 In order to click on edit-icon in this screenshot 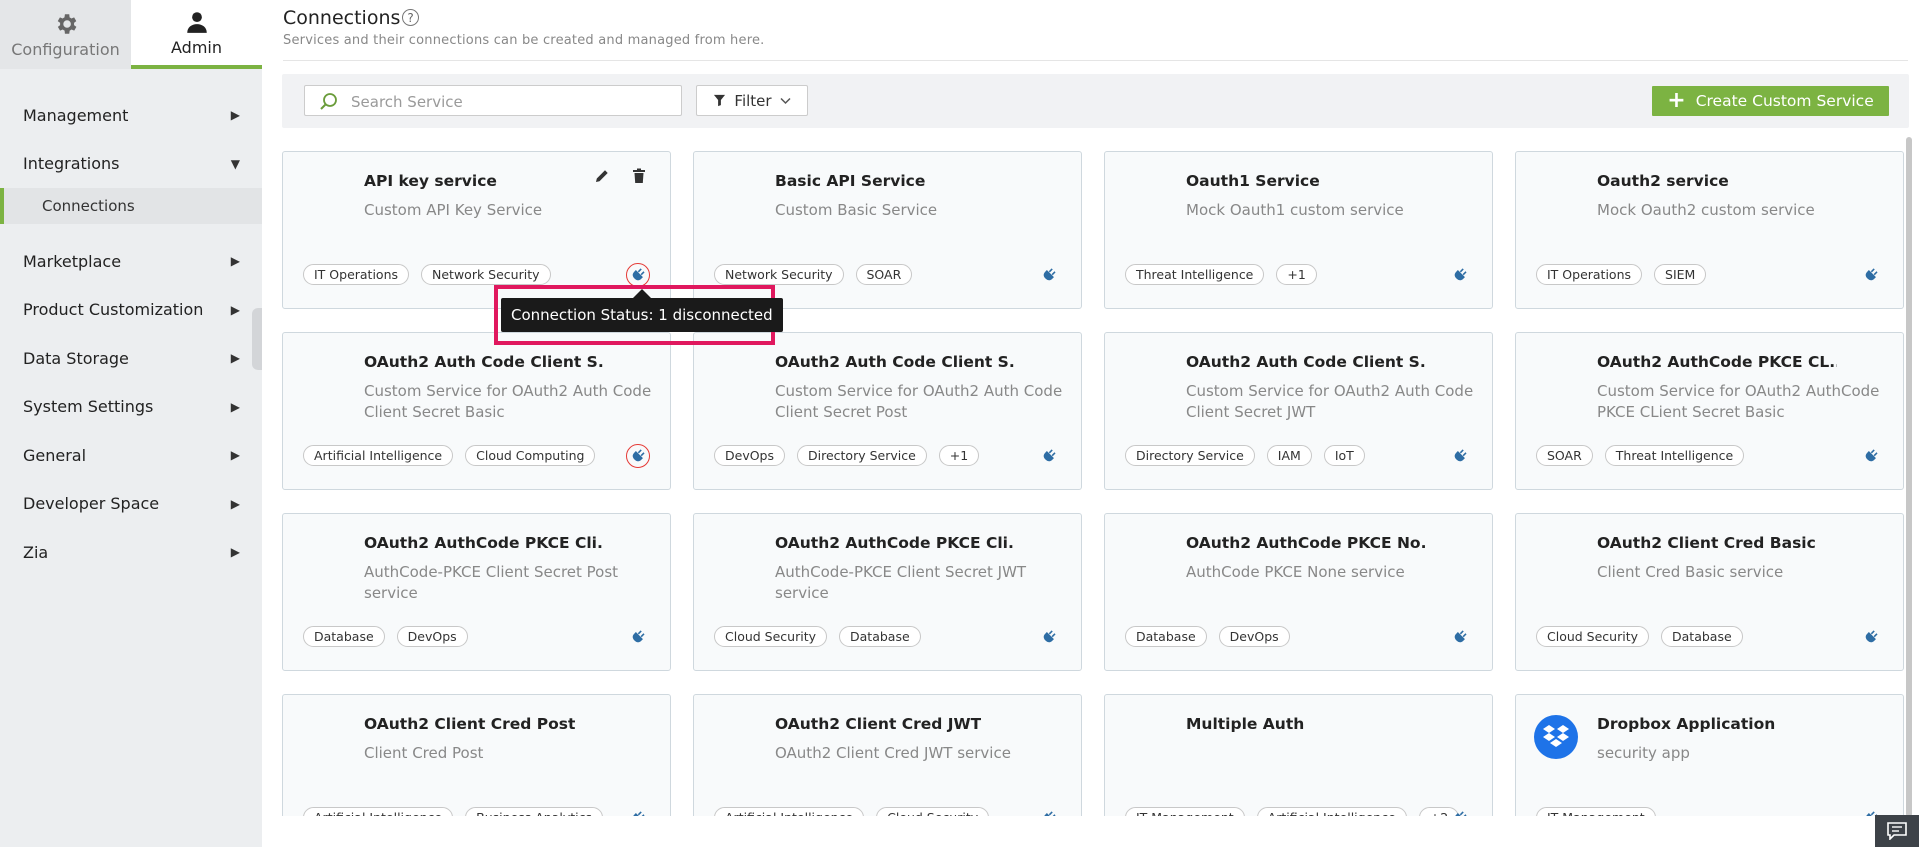, I will do `click(602, 176)`.